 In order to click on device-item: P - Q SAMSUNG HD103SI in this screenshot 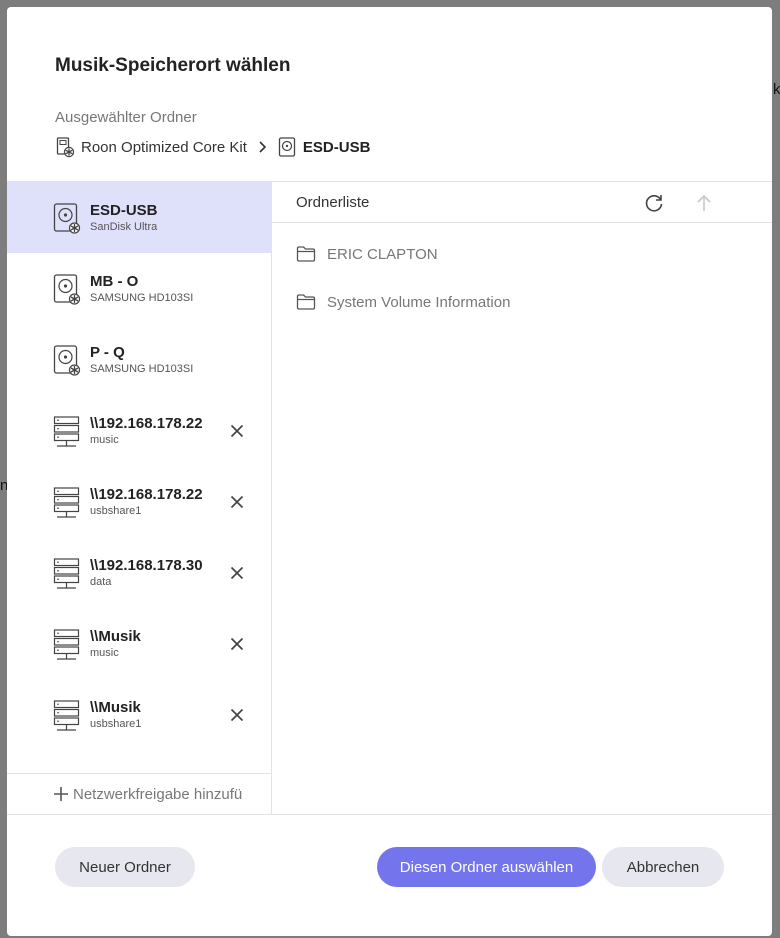, I will do `click(139, 359)`.